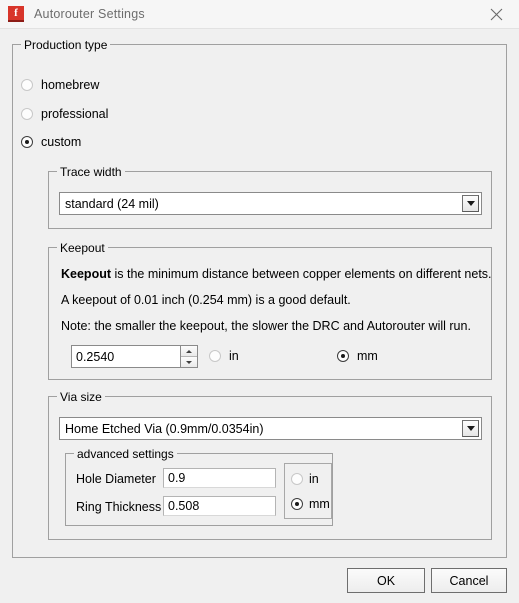  I want to click on via-size-combobox: Home Etched Via (0.9mm/0.0354in), so click(270, 428).